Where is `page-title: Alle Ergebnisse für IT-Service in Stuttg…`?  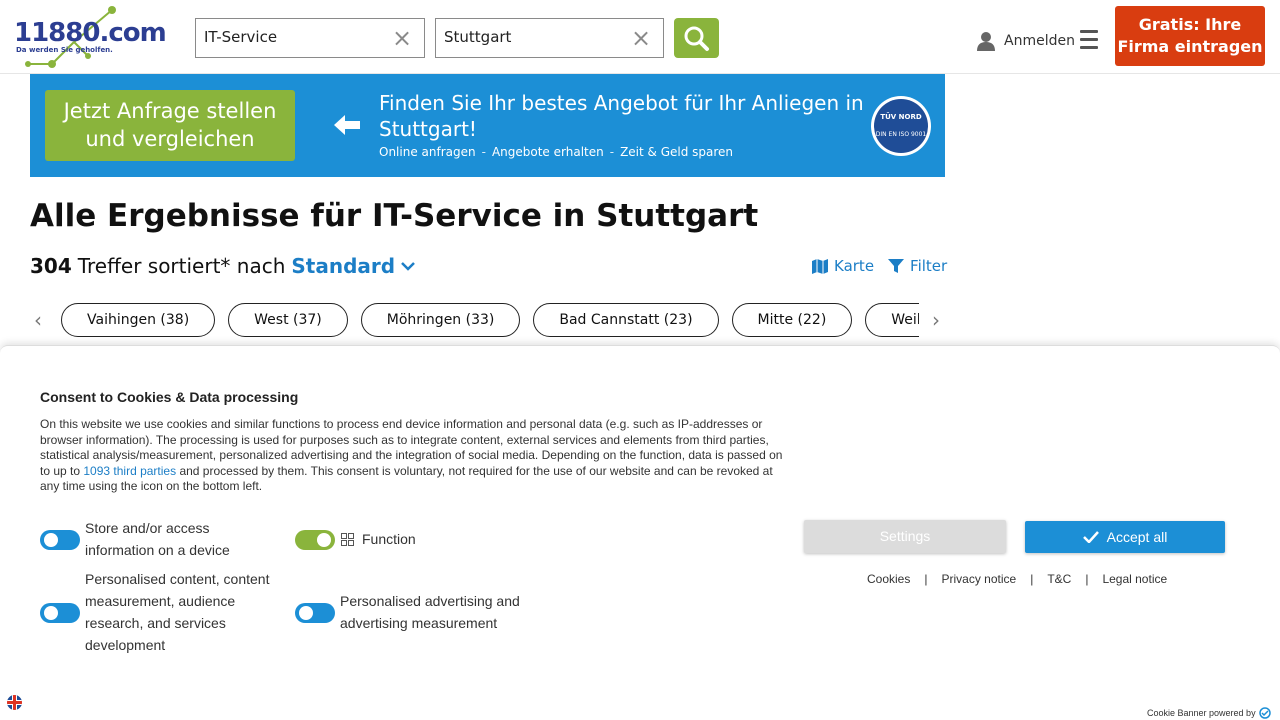 page-title: Alle Ergebnisse für IT-Service in Stuttg… is located at coordinates (394, 216).